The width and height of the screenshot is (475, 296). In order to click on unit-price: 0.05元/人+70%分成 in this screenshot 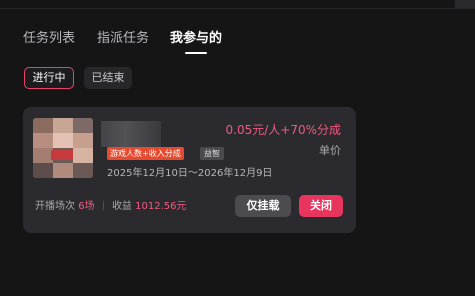, I will do `click(283, 130)`.